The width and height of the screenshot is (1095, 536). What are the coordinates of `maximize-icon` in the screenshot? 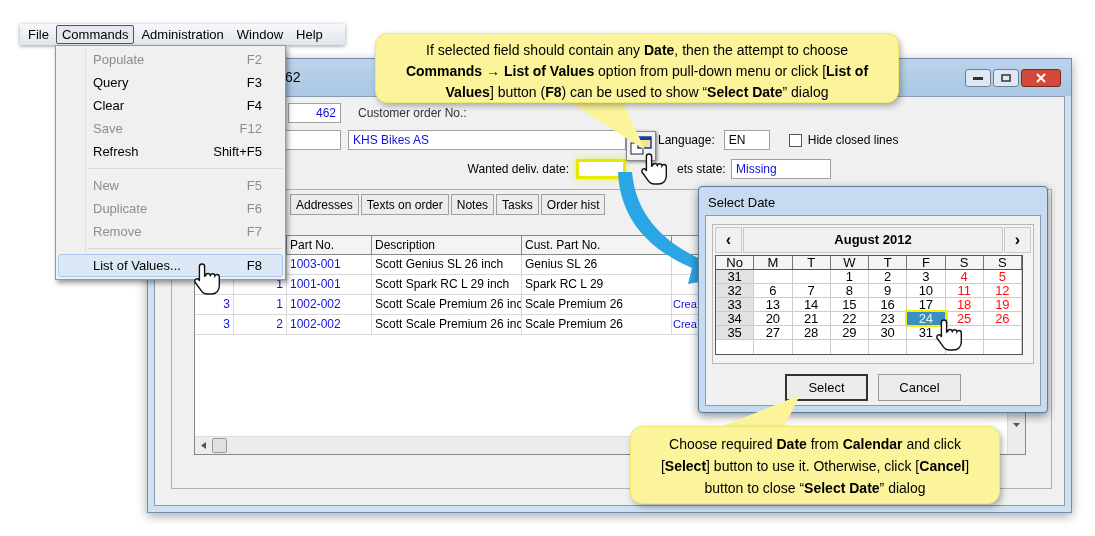 It's located at (1006, 77).